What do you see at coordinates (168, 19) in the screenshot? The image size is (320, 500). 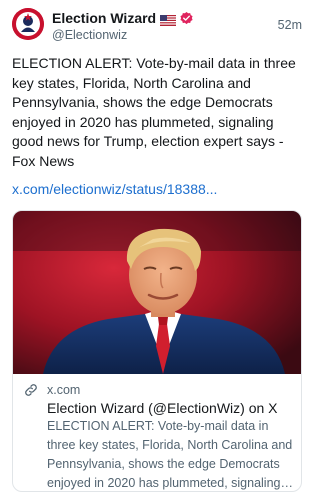 I see `us-flag-icon` at bounding box center [168, 19].